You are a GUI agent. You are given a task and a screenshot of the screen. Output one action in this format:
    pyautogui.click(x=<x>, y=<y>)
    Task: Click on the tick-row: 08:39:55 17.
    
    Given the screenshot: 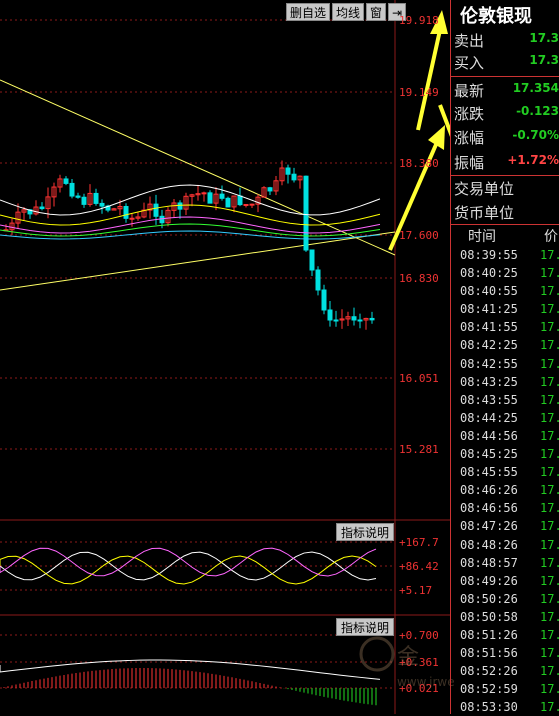 What is the action you would take?
    pyautogui.click(x=505, y=255)
    